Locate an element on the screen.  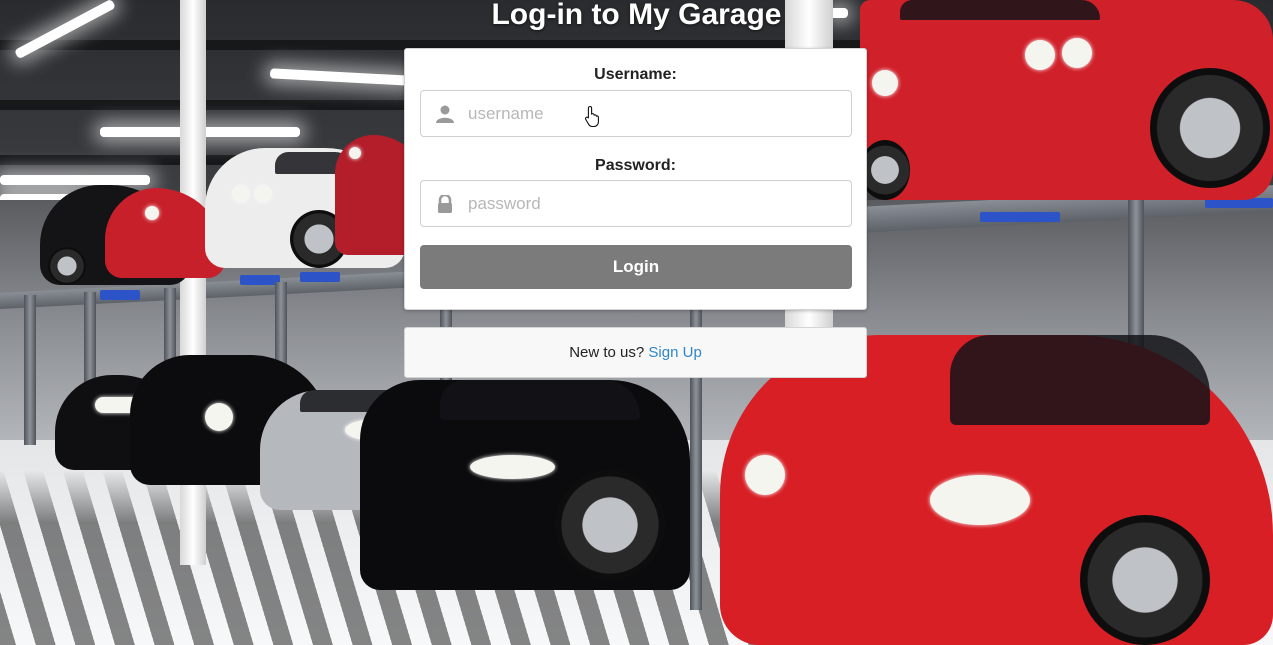
signup-message: New to us? Sign Up is located at coordinates (635, 352).